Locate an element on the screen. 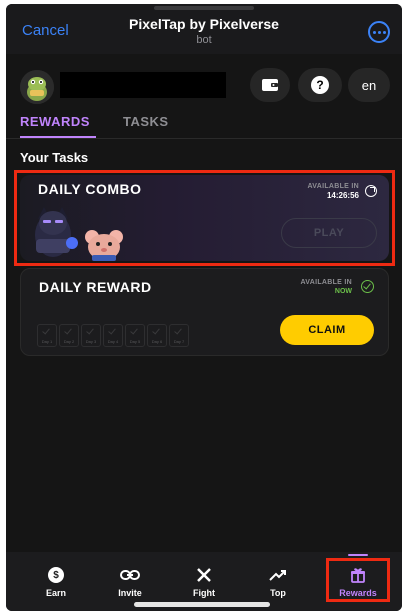 The image size is (408, 615). day-label: Day 1 is located at coordinates (47, 341).